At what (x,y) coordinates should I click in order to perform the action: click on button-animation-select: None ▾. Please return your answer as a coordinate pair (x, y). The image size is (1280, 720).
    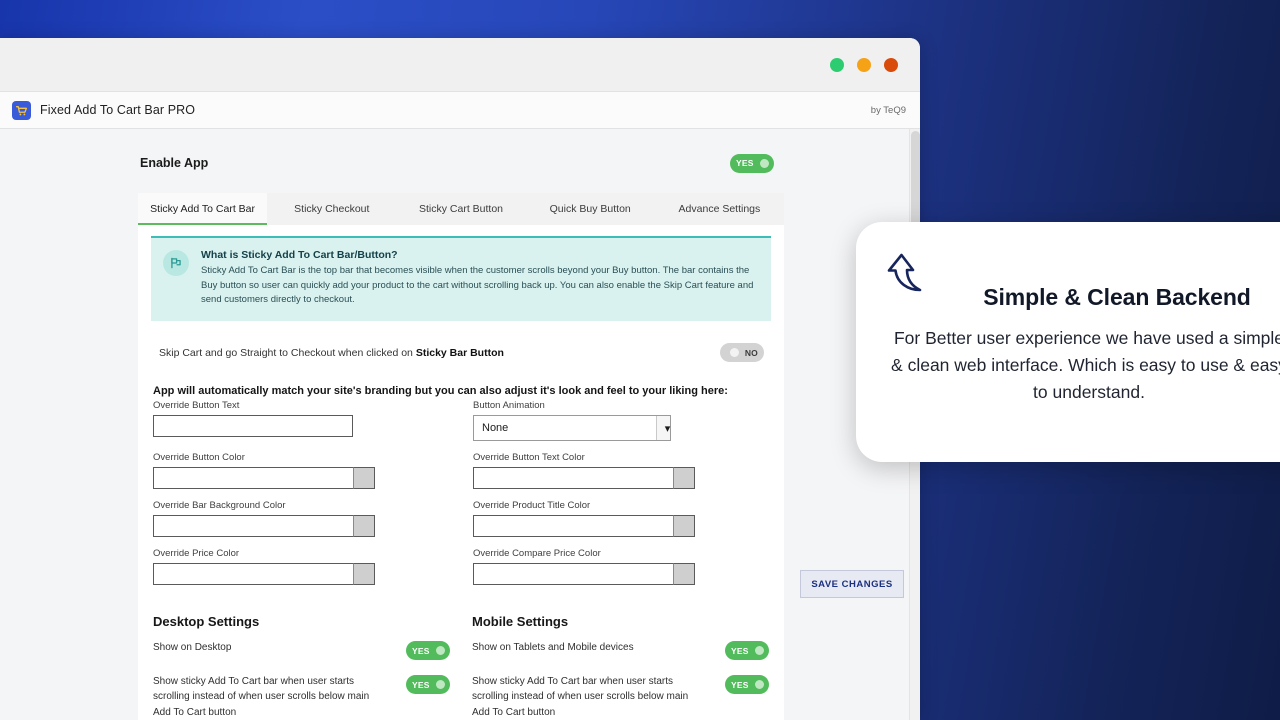
    Looking at the image, I should click on (572, 428).